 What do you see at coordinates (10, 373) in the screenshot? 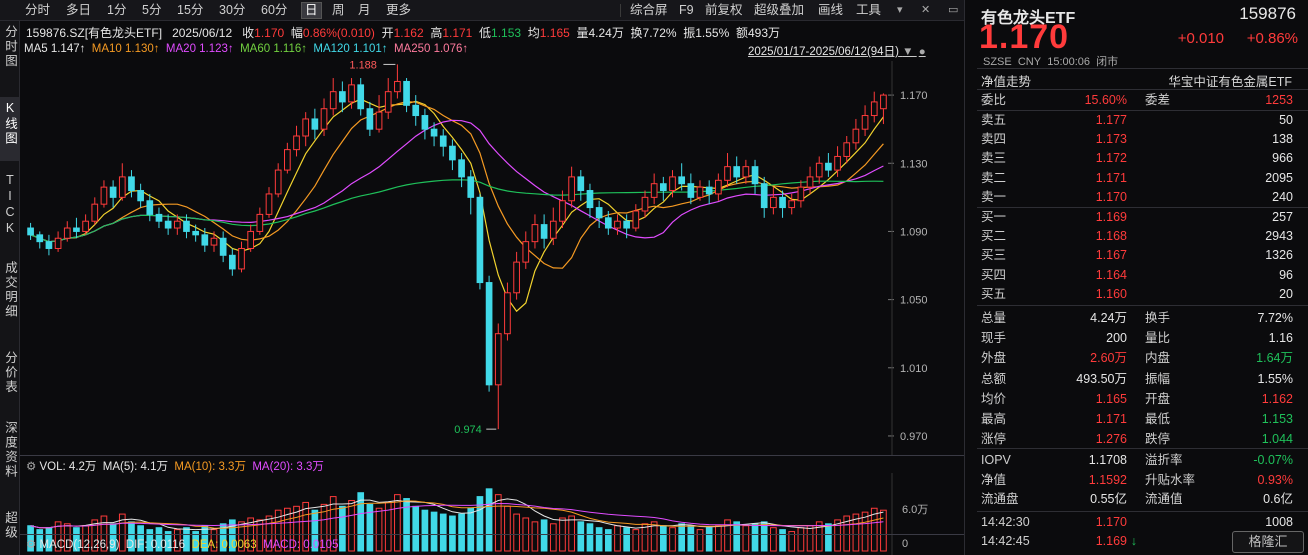
I see `side-tab-price-table: 分价表` at bounding box center [10, 373].